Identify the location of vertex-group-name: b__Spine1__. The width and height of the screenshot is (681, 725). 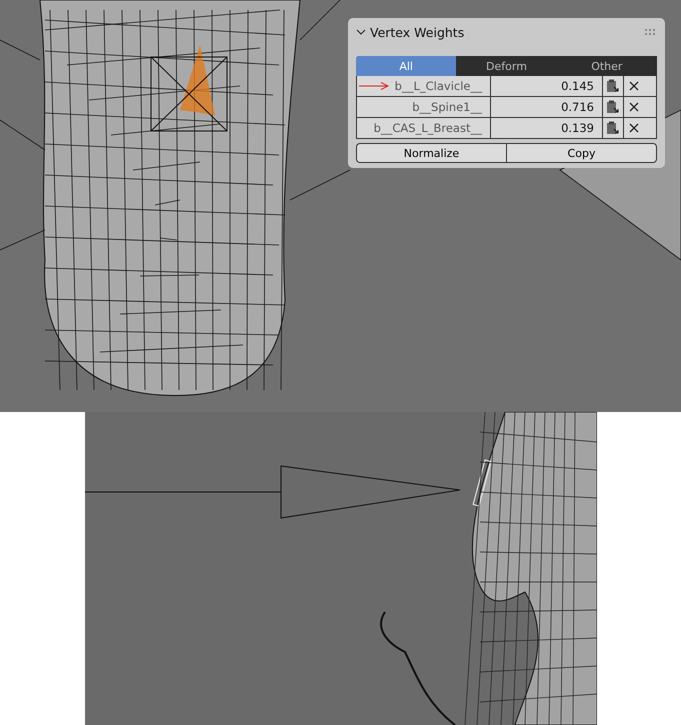
(447, 107).